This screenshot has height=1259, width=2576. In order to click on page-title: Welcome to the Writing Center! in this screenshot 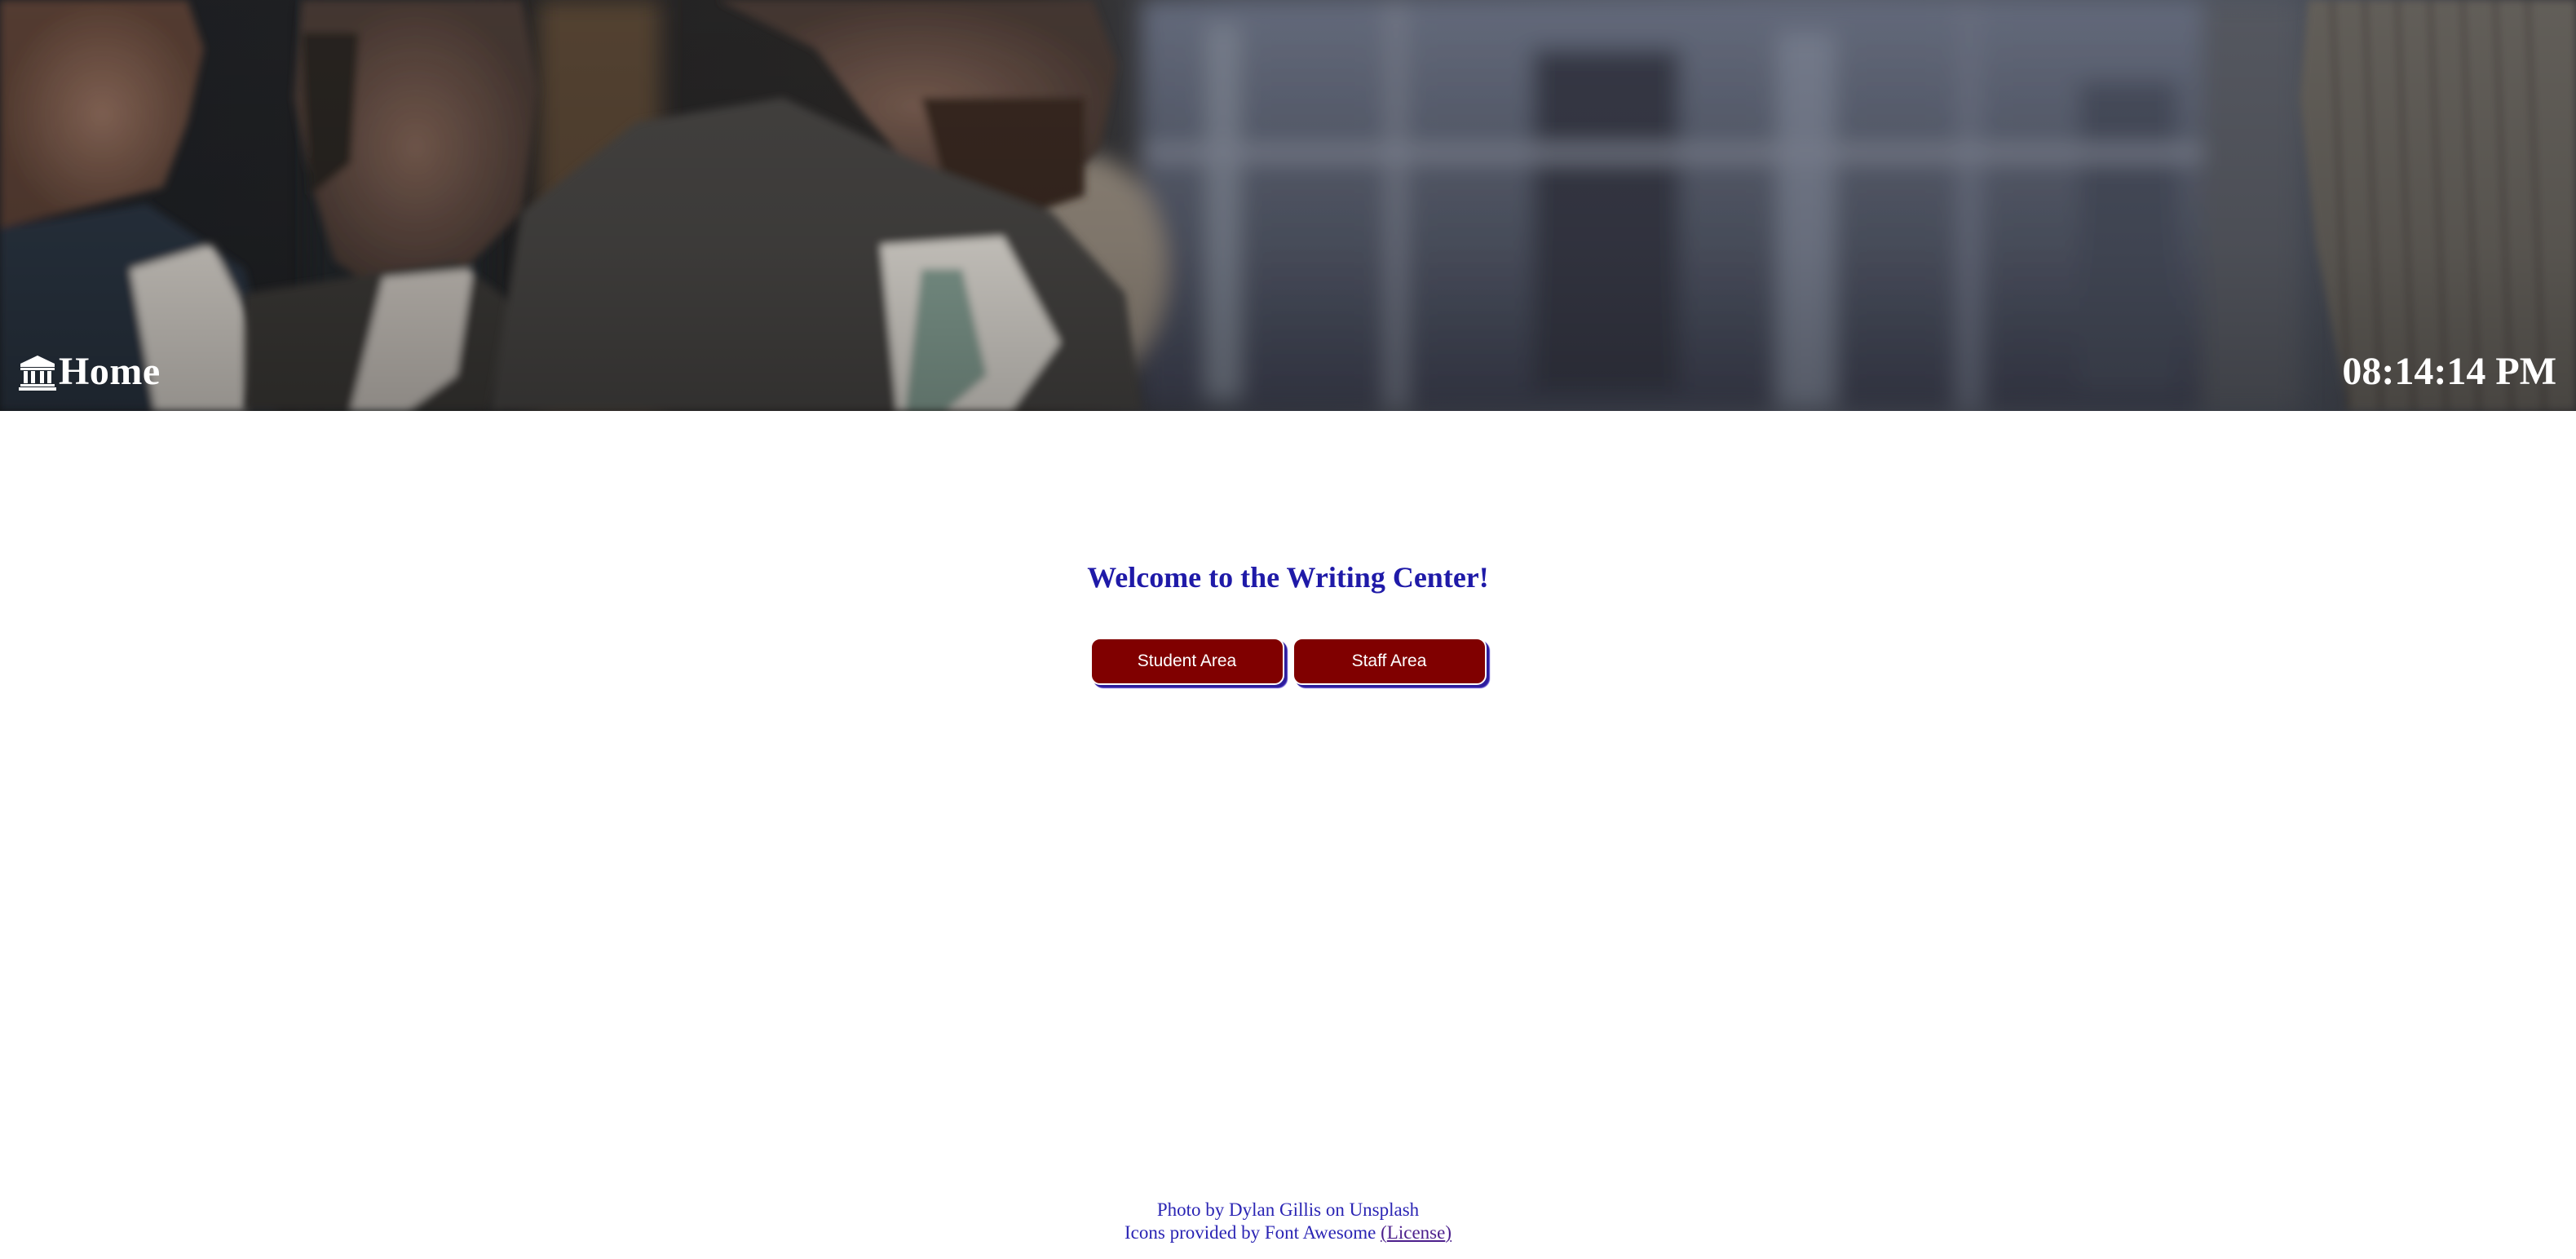, I will do `click(1288, 577)`.